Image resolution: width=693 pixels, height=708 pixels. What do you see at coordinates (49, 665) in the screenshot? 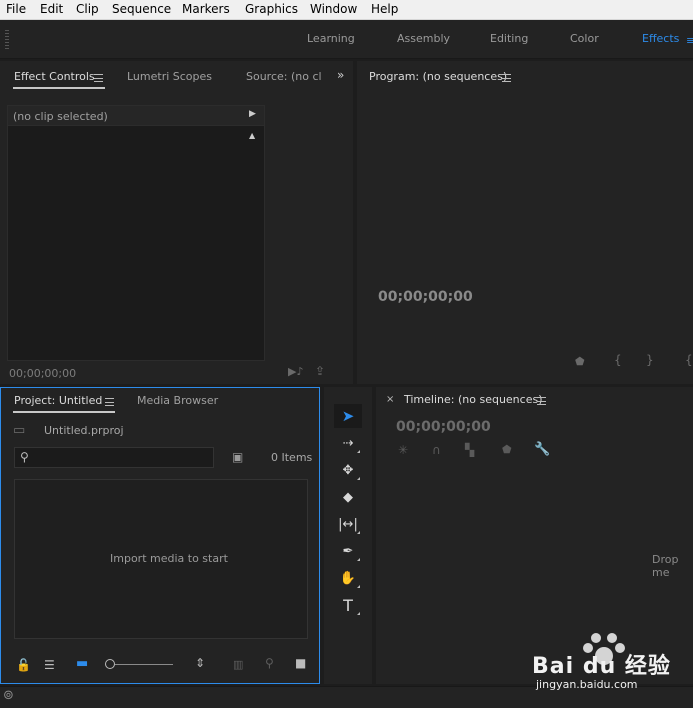
I see `list-view-icon: ☰` at bounding box center [49, 665].